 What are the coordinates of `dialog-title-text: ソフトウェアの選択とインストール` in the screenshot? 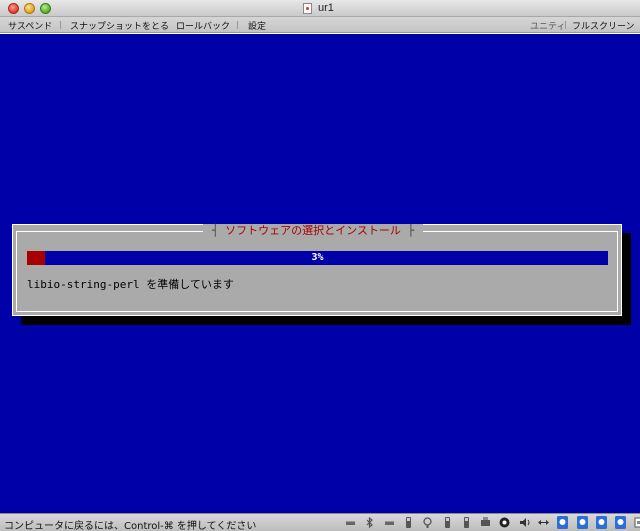 It's located at (313, 230).